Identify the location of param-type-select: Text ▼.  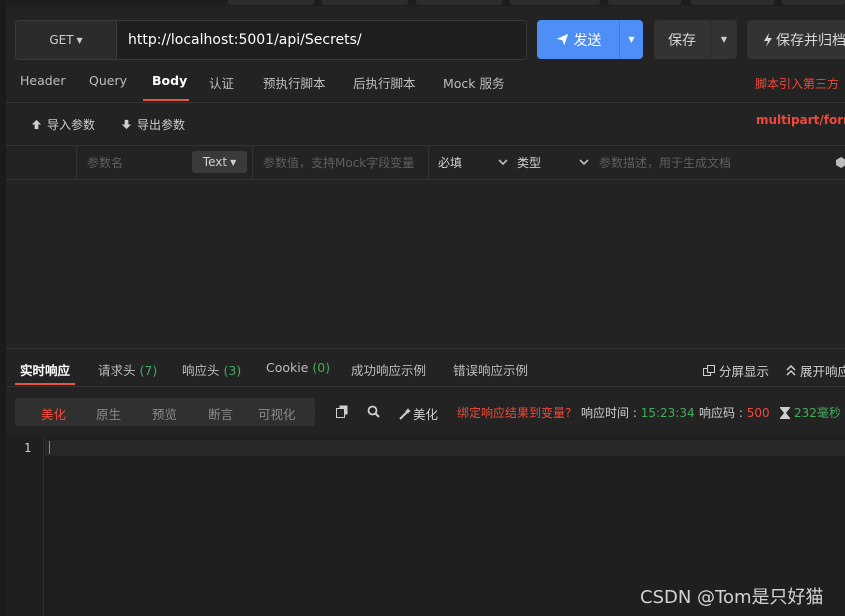
(219, 162).